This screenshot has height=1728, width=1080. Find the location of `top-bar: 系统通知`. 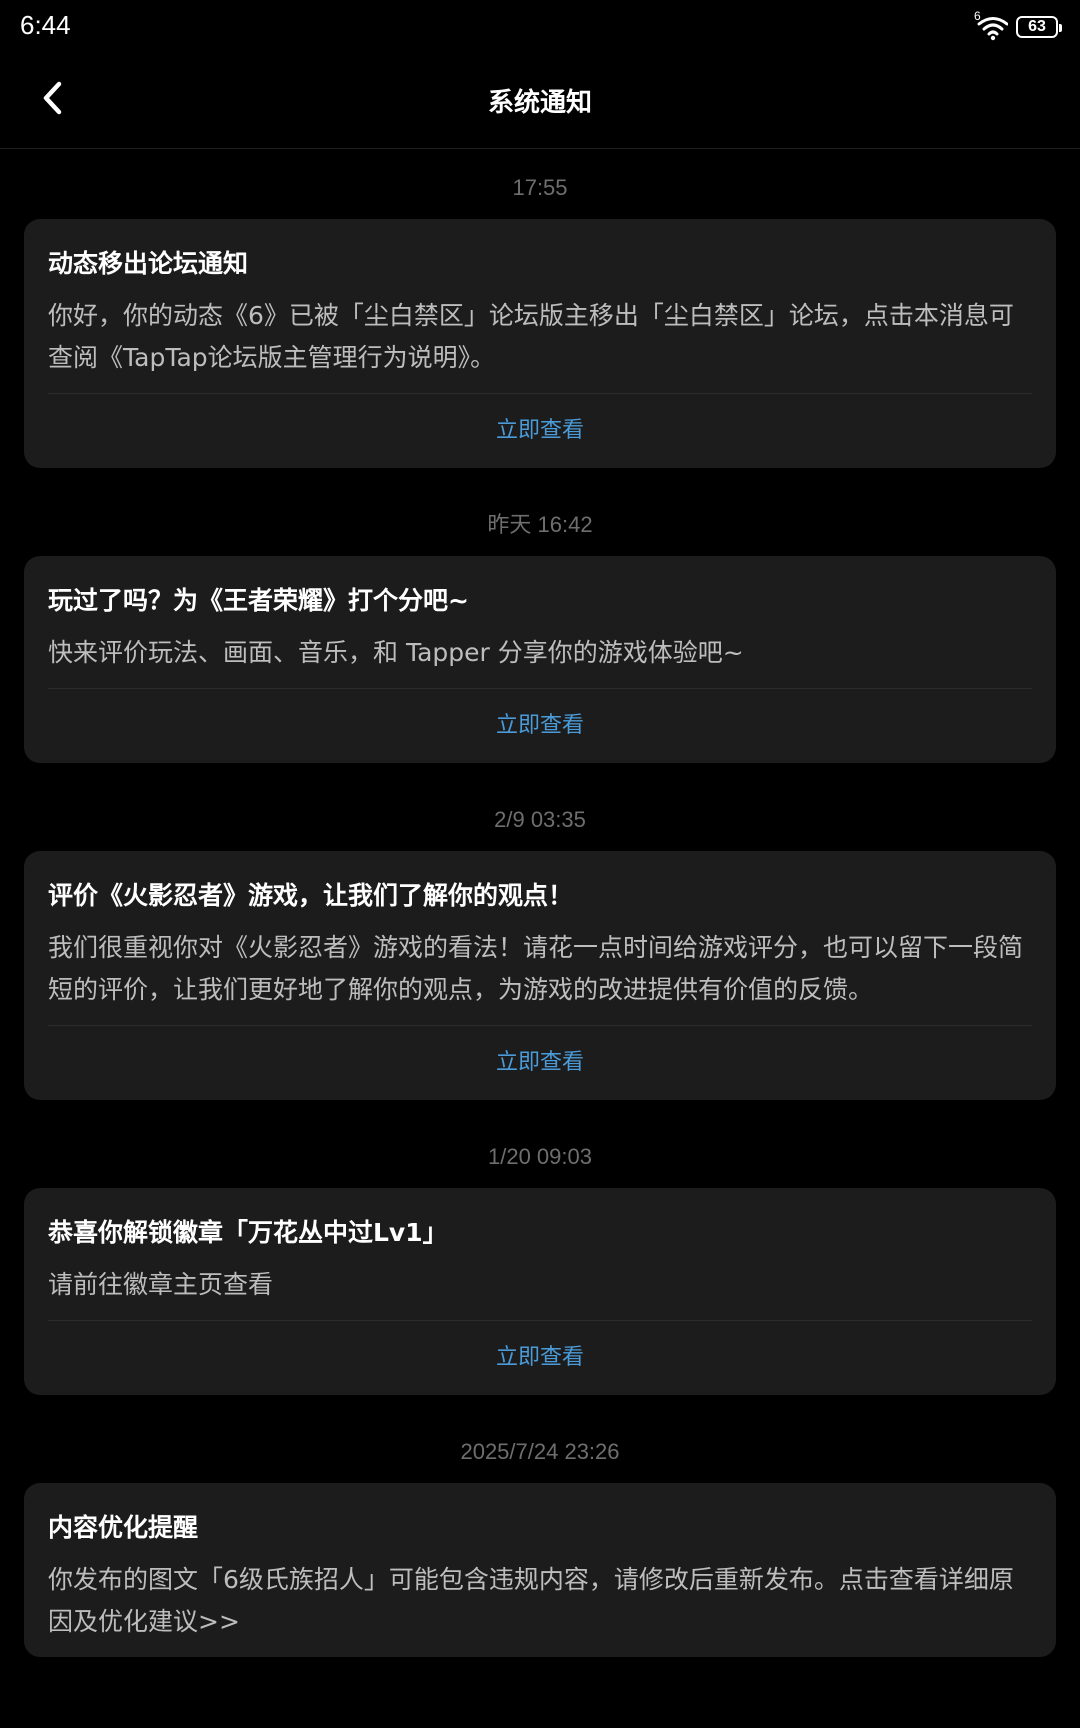

top-bar: 系统通知 is located at coordinates (540, 102).